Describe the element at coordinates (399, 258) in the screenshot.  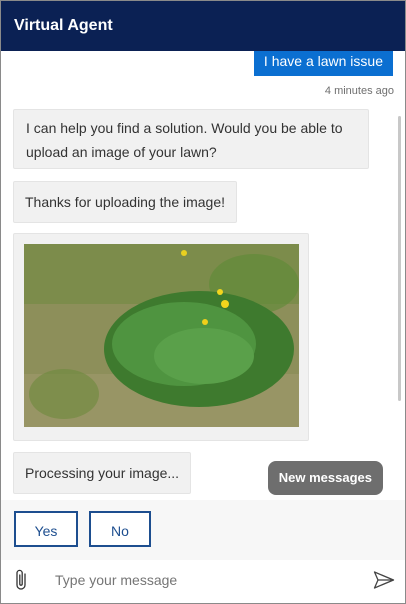
I see `scrollbar` at that location.